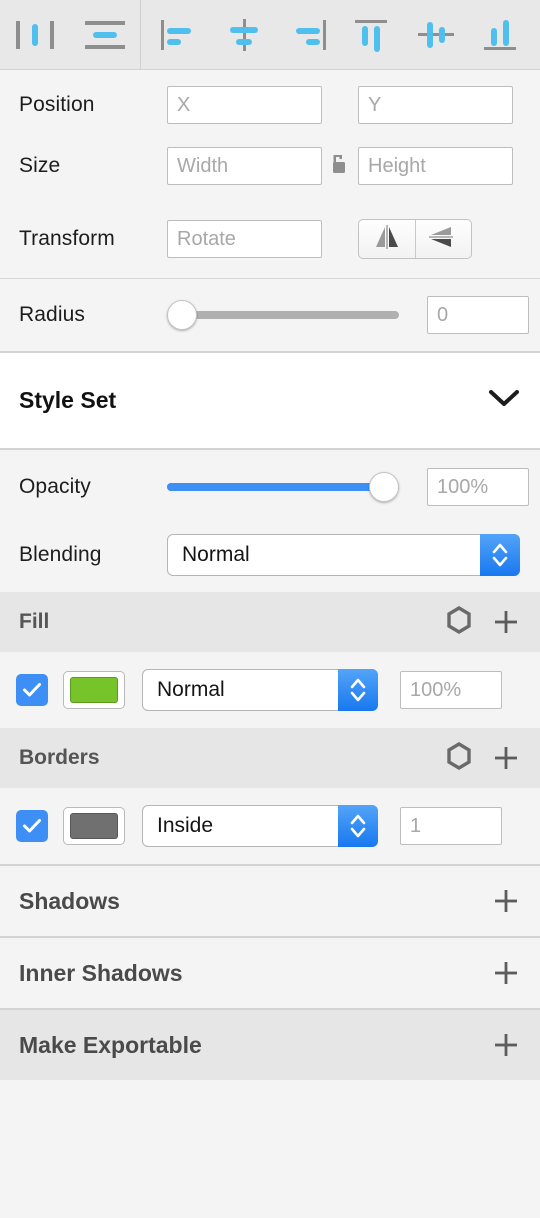 The image size is (540, 1218). I want to click on proportion-lock-button, so click(340, 166).